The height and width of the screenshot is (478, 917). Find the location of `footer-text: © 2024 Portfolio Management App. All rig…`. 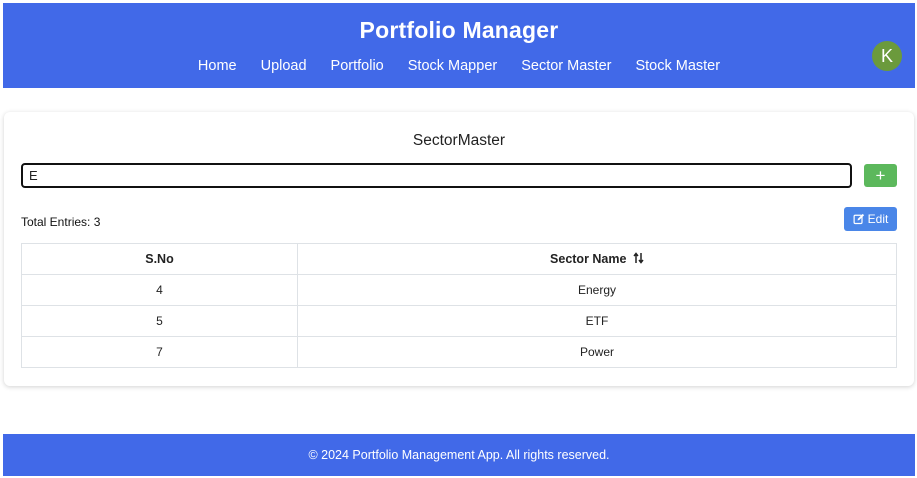

footer-text: © 2024 Portfolio Management App. All rig… is located at coordinates (459, 455).